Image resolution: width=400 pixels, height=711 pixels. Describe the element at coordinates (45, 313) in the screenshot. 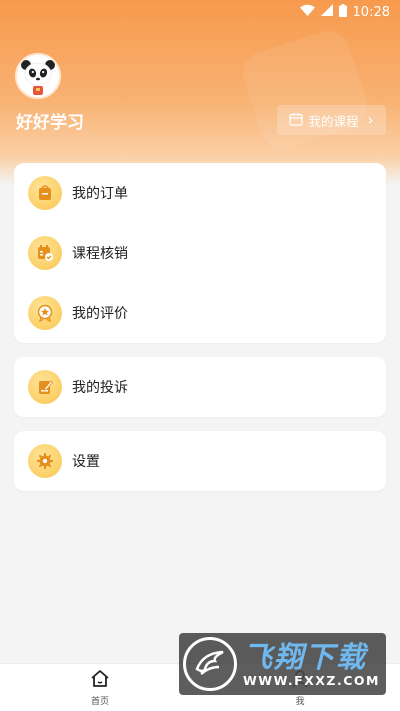

I see `review-star-icon` at that location.